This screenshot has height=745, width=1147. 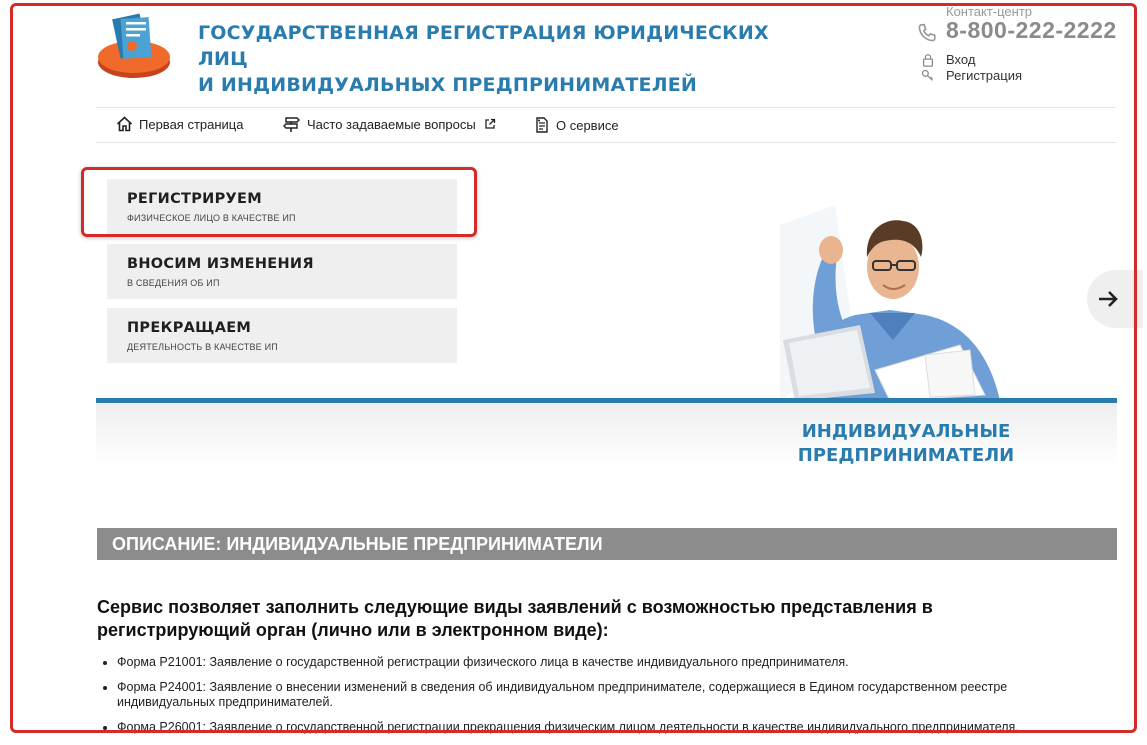 I want to click on banner-title-line1: ИНДИВИДУАЛЬНЫЕ, so click(x=906, y=431).